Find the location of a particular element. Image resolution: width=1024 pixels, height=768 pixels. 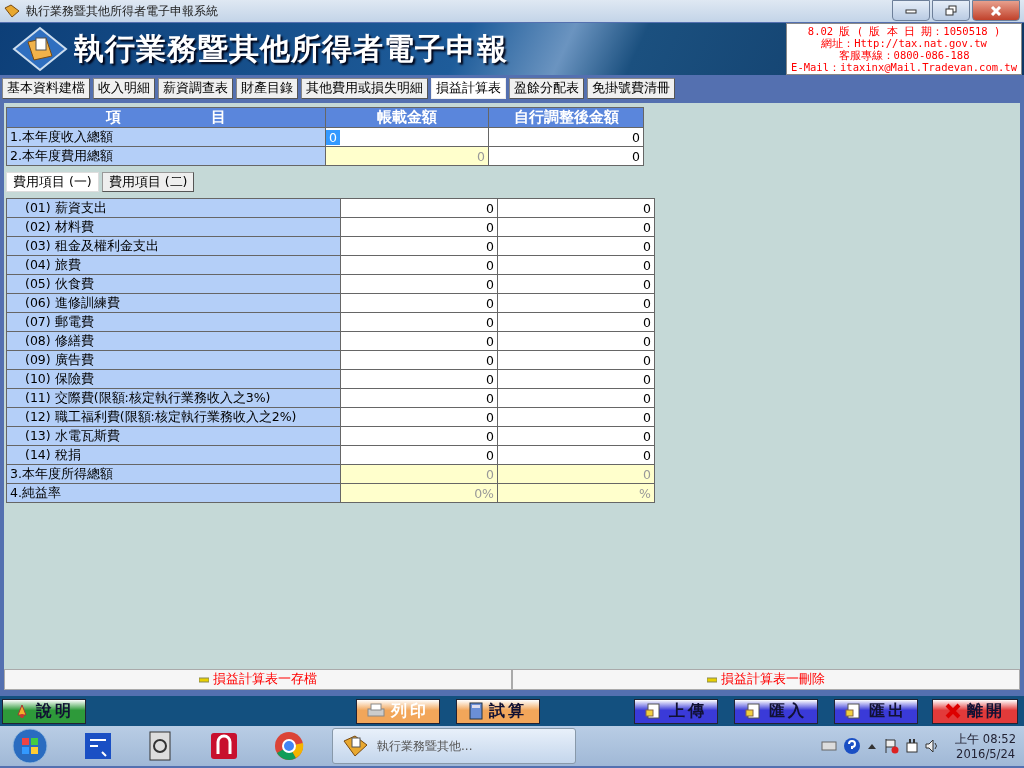

close-button is located at coordinates (996, 10).